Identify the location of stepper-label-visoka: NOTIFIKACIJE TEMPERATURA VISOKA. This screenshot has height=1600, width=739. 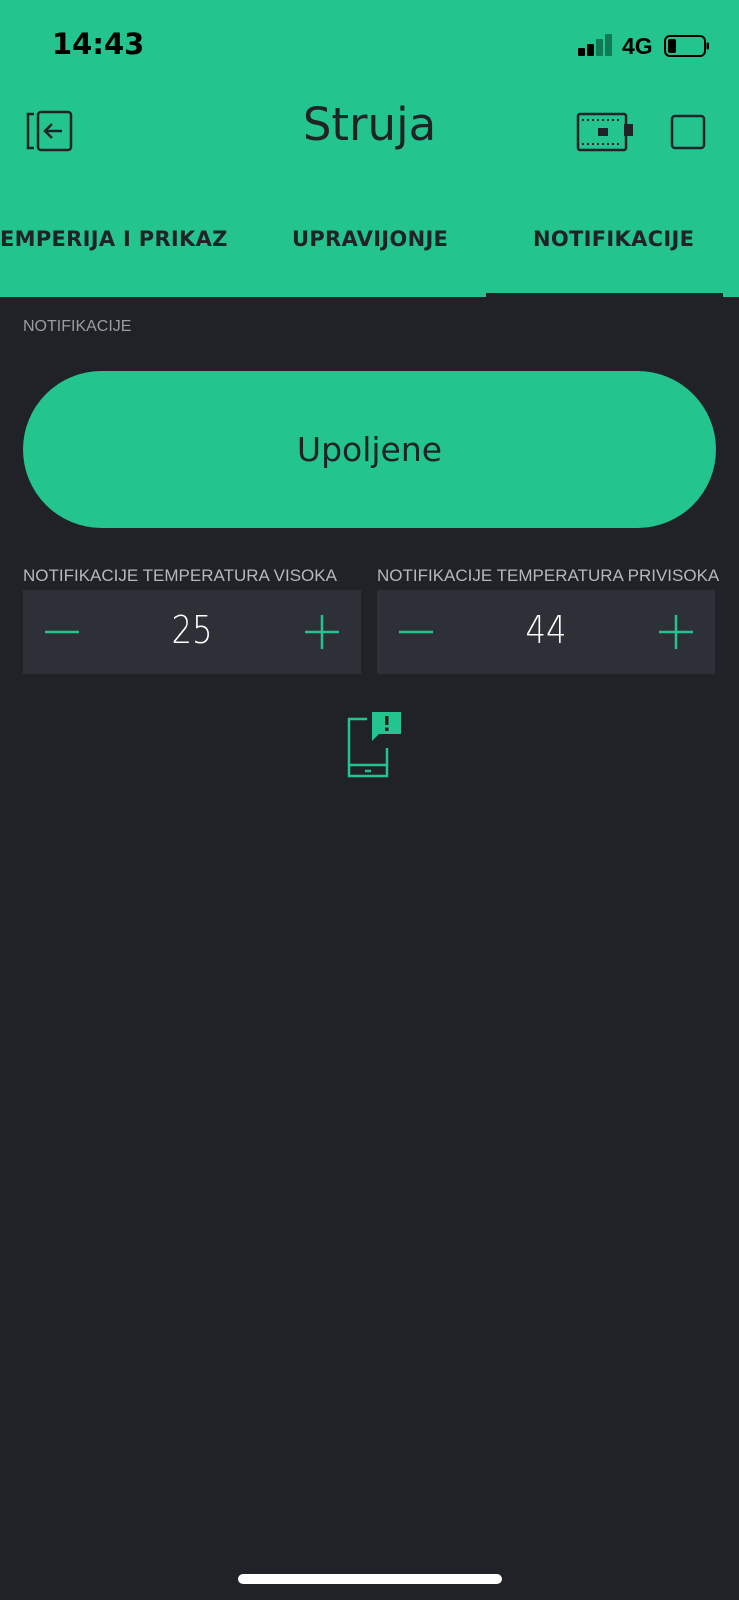
(180, 575).